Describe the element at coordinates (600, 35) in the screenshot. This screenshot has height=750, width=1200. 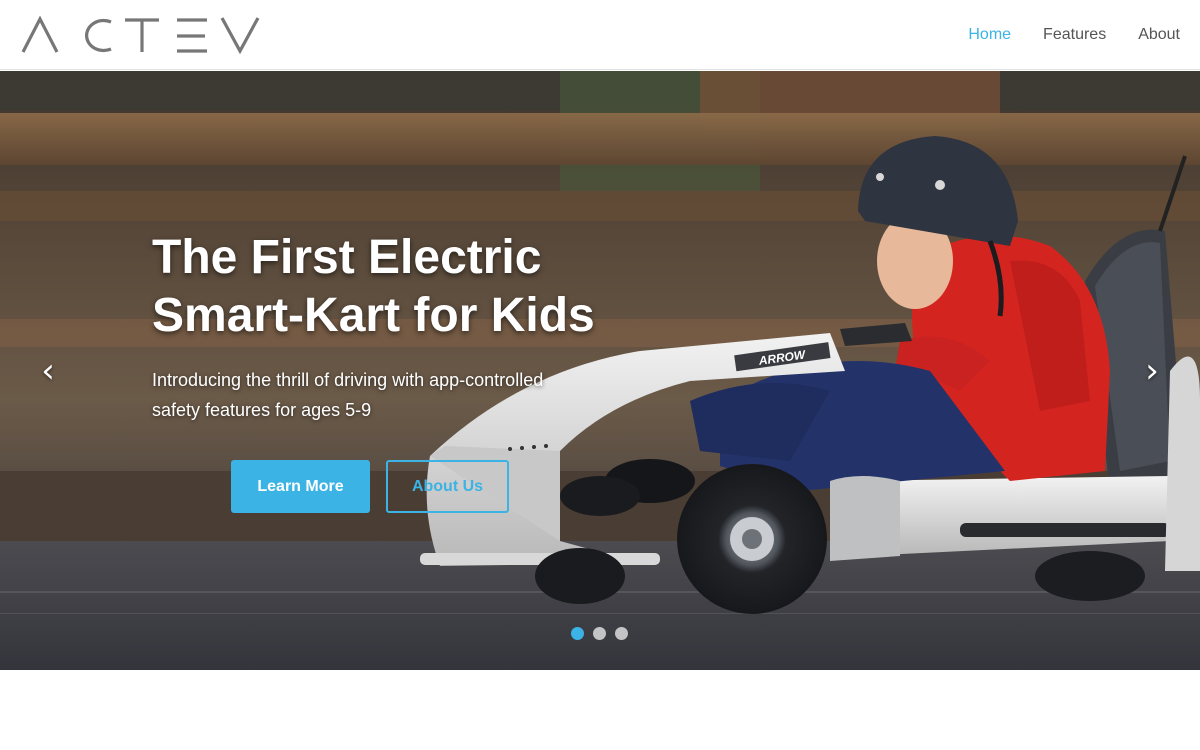
I see `navbar: Home Features About` at that location.